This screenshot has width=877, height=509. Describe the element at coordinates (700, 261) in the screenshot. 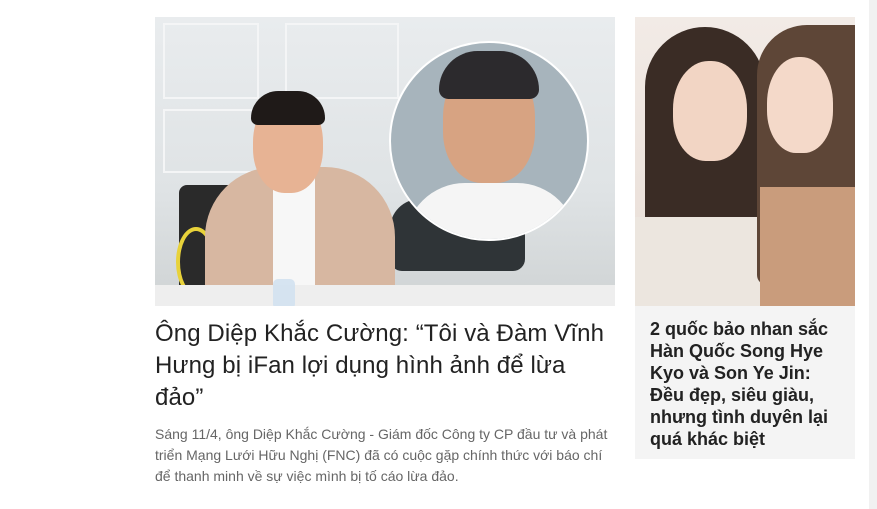

I see `woman-left-body-shape` at that location.